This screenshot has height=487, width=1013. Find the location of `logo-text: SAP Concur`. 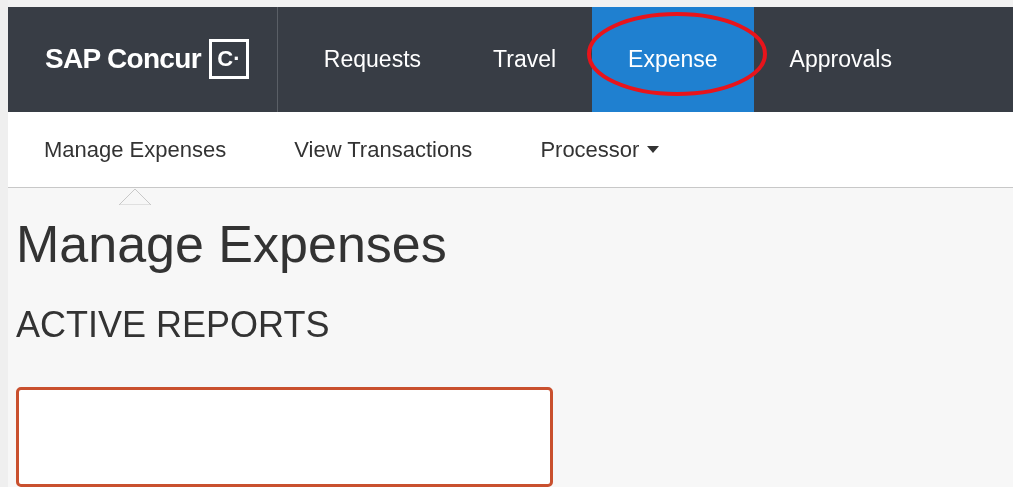

logo-text: SAP Concur is located at coordinates (123, 59).